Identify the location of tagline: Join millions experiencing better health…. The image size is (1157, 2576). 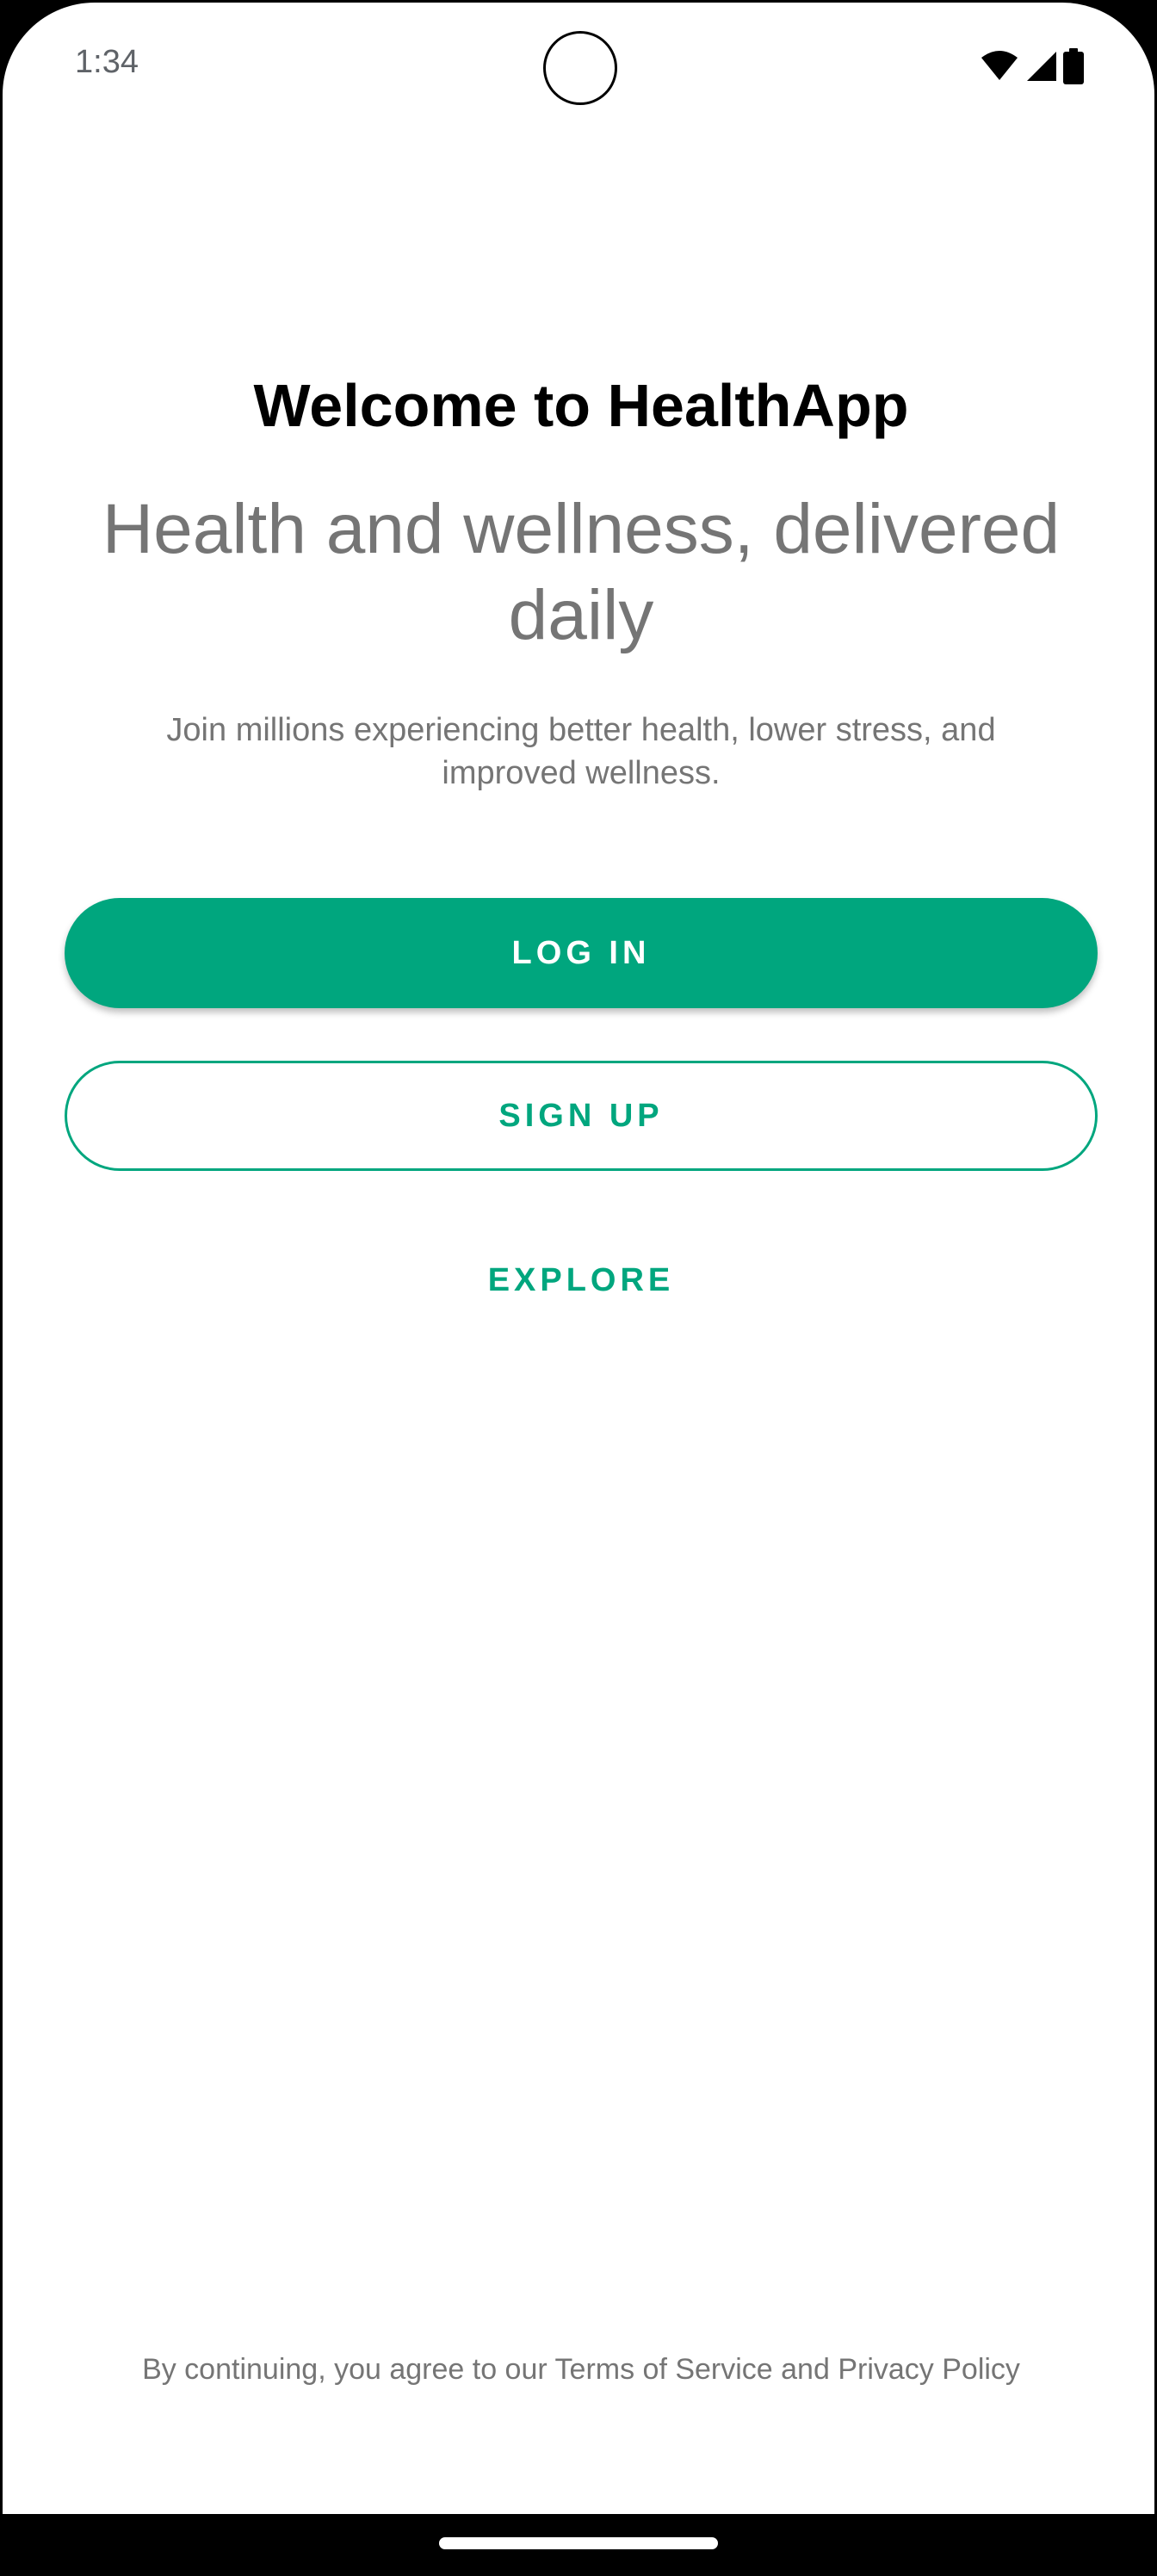
(581, 751).